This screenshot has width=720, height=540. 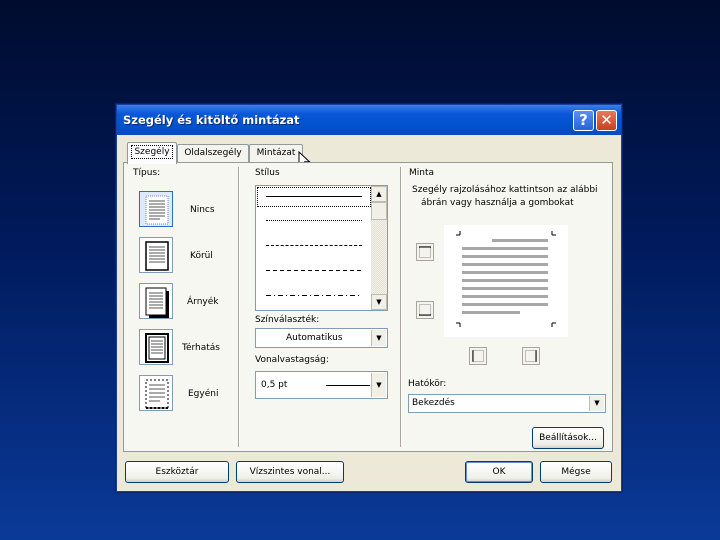 I want to click on scroll-down-icon: ▼, so click(x=379, y=302).